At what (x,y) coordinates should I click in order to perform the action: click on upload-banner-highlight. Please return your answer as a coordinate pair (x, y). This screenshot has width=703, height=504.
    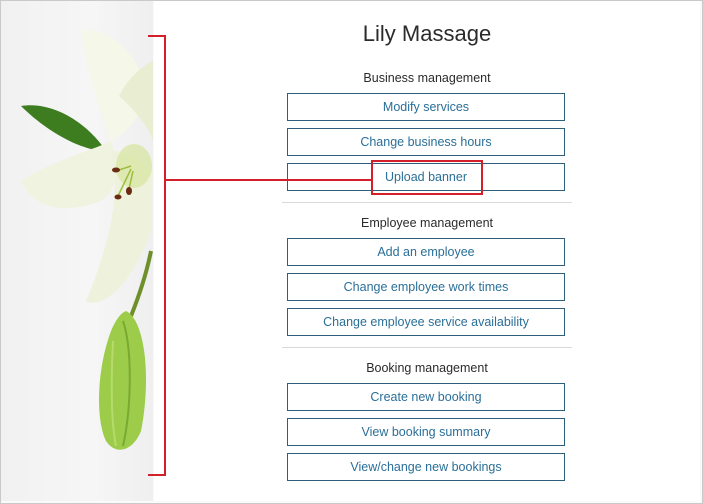
    Looking at the image, I should click on (427, 177).